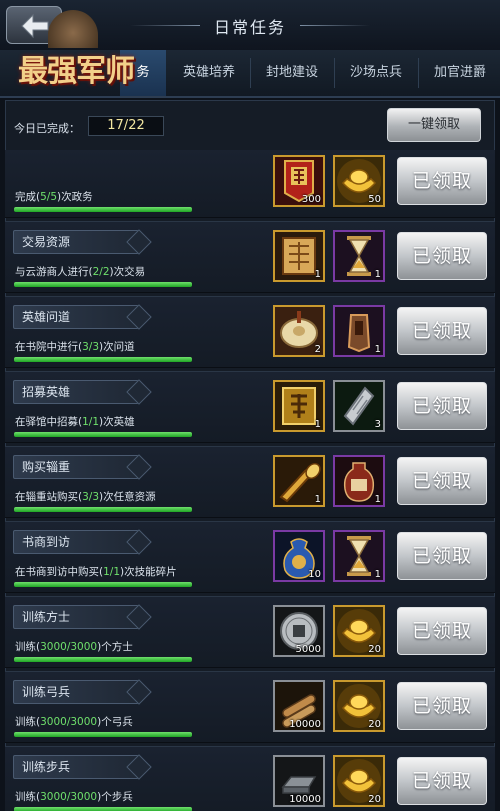 The image size is (500, 811). Describe the element at coordinates (115, 647) in the screenshot. I see `task-desc-suffix: )个方士` at that location.